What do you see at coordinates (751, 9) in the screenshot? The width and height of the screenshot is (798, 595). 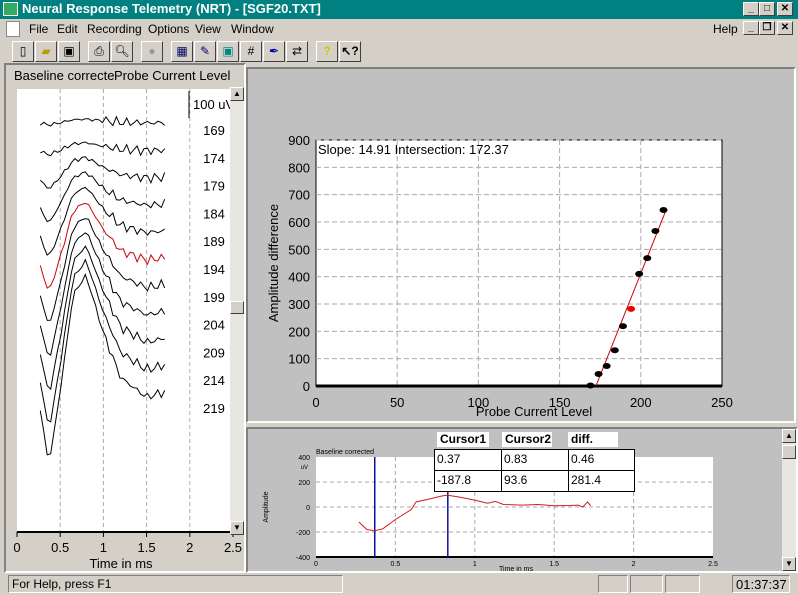 I see `minimize-button: _` at bounding box center [751, 9].